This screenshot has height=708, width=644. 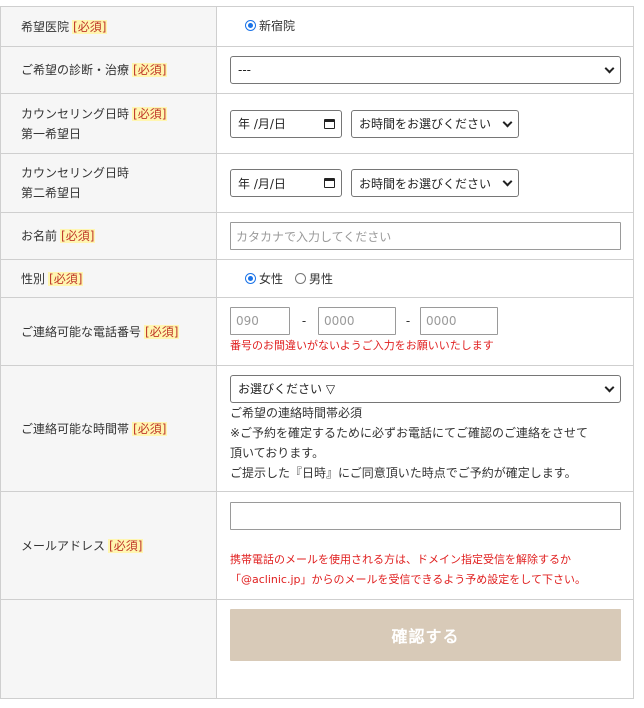 I want to click on contact-time-label: ご連絡可能な時間帯 [必須], so click(x=108, y=428).